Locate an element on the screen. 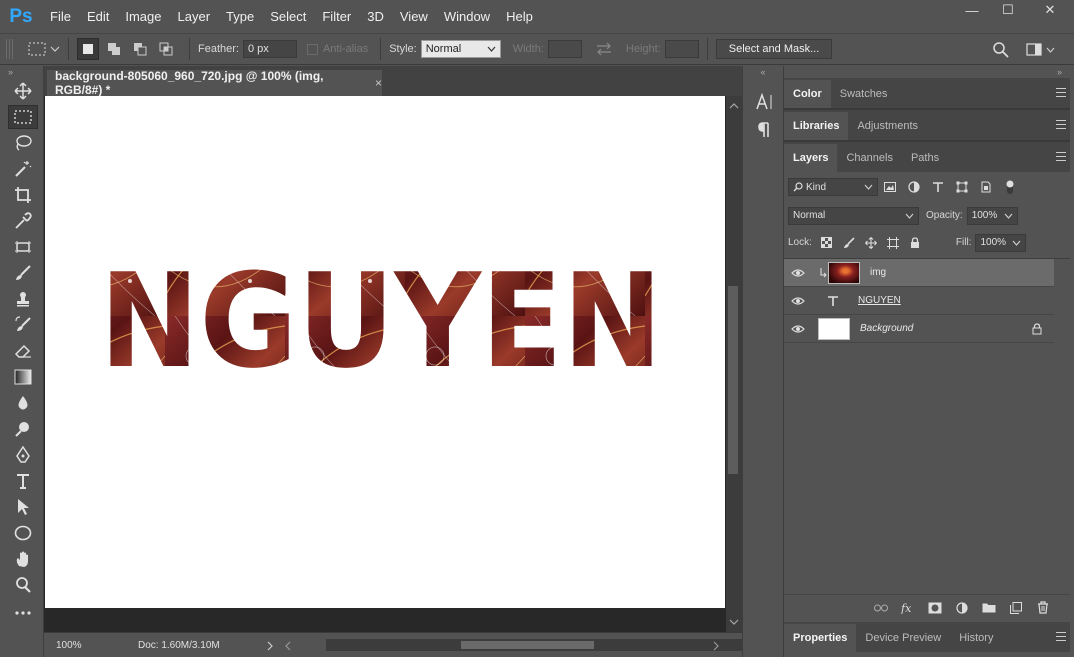 The height and width of the screenshot is (657, 1074). new-group-button is located at coordinates (988, 607).